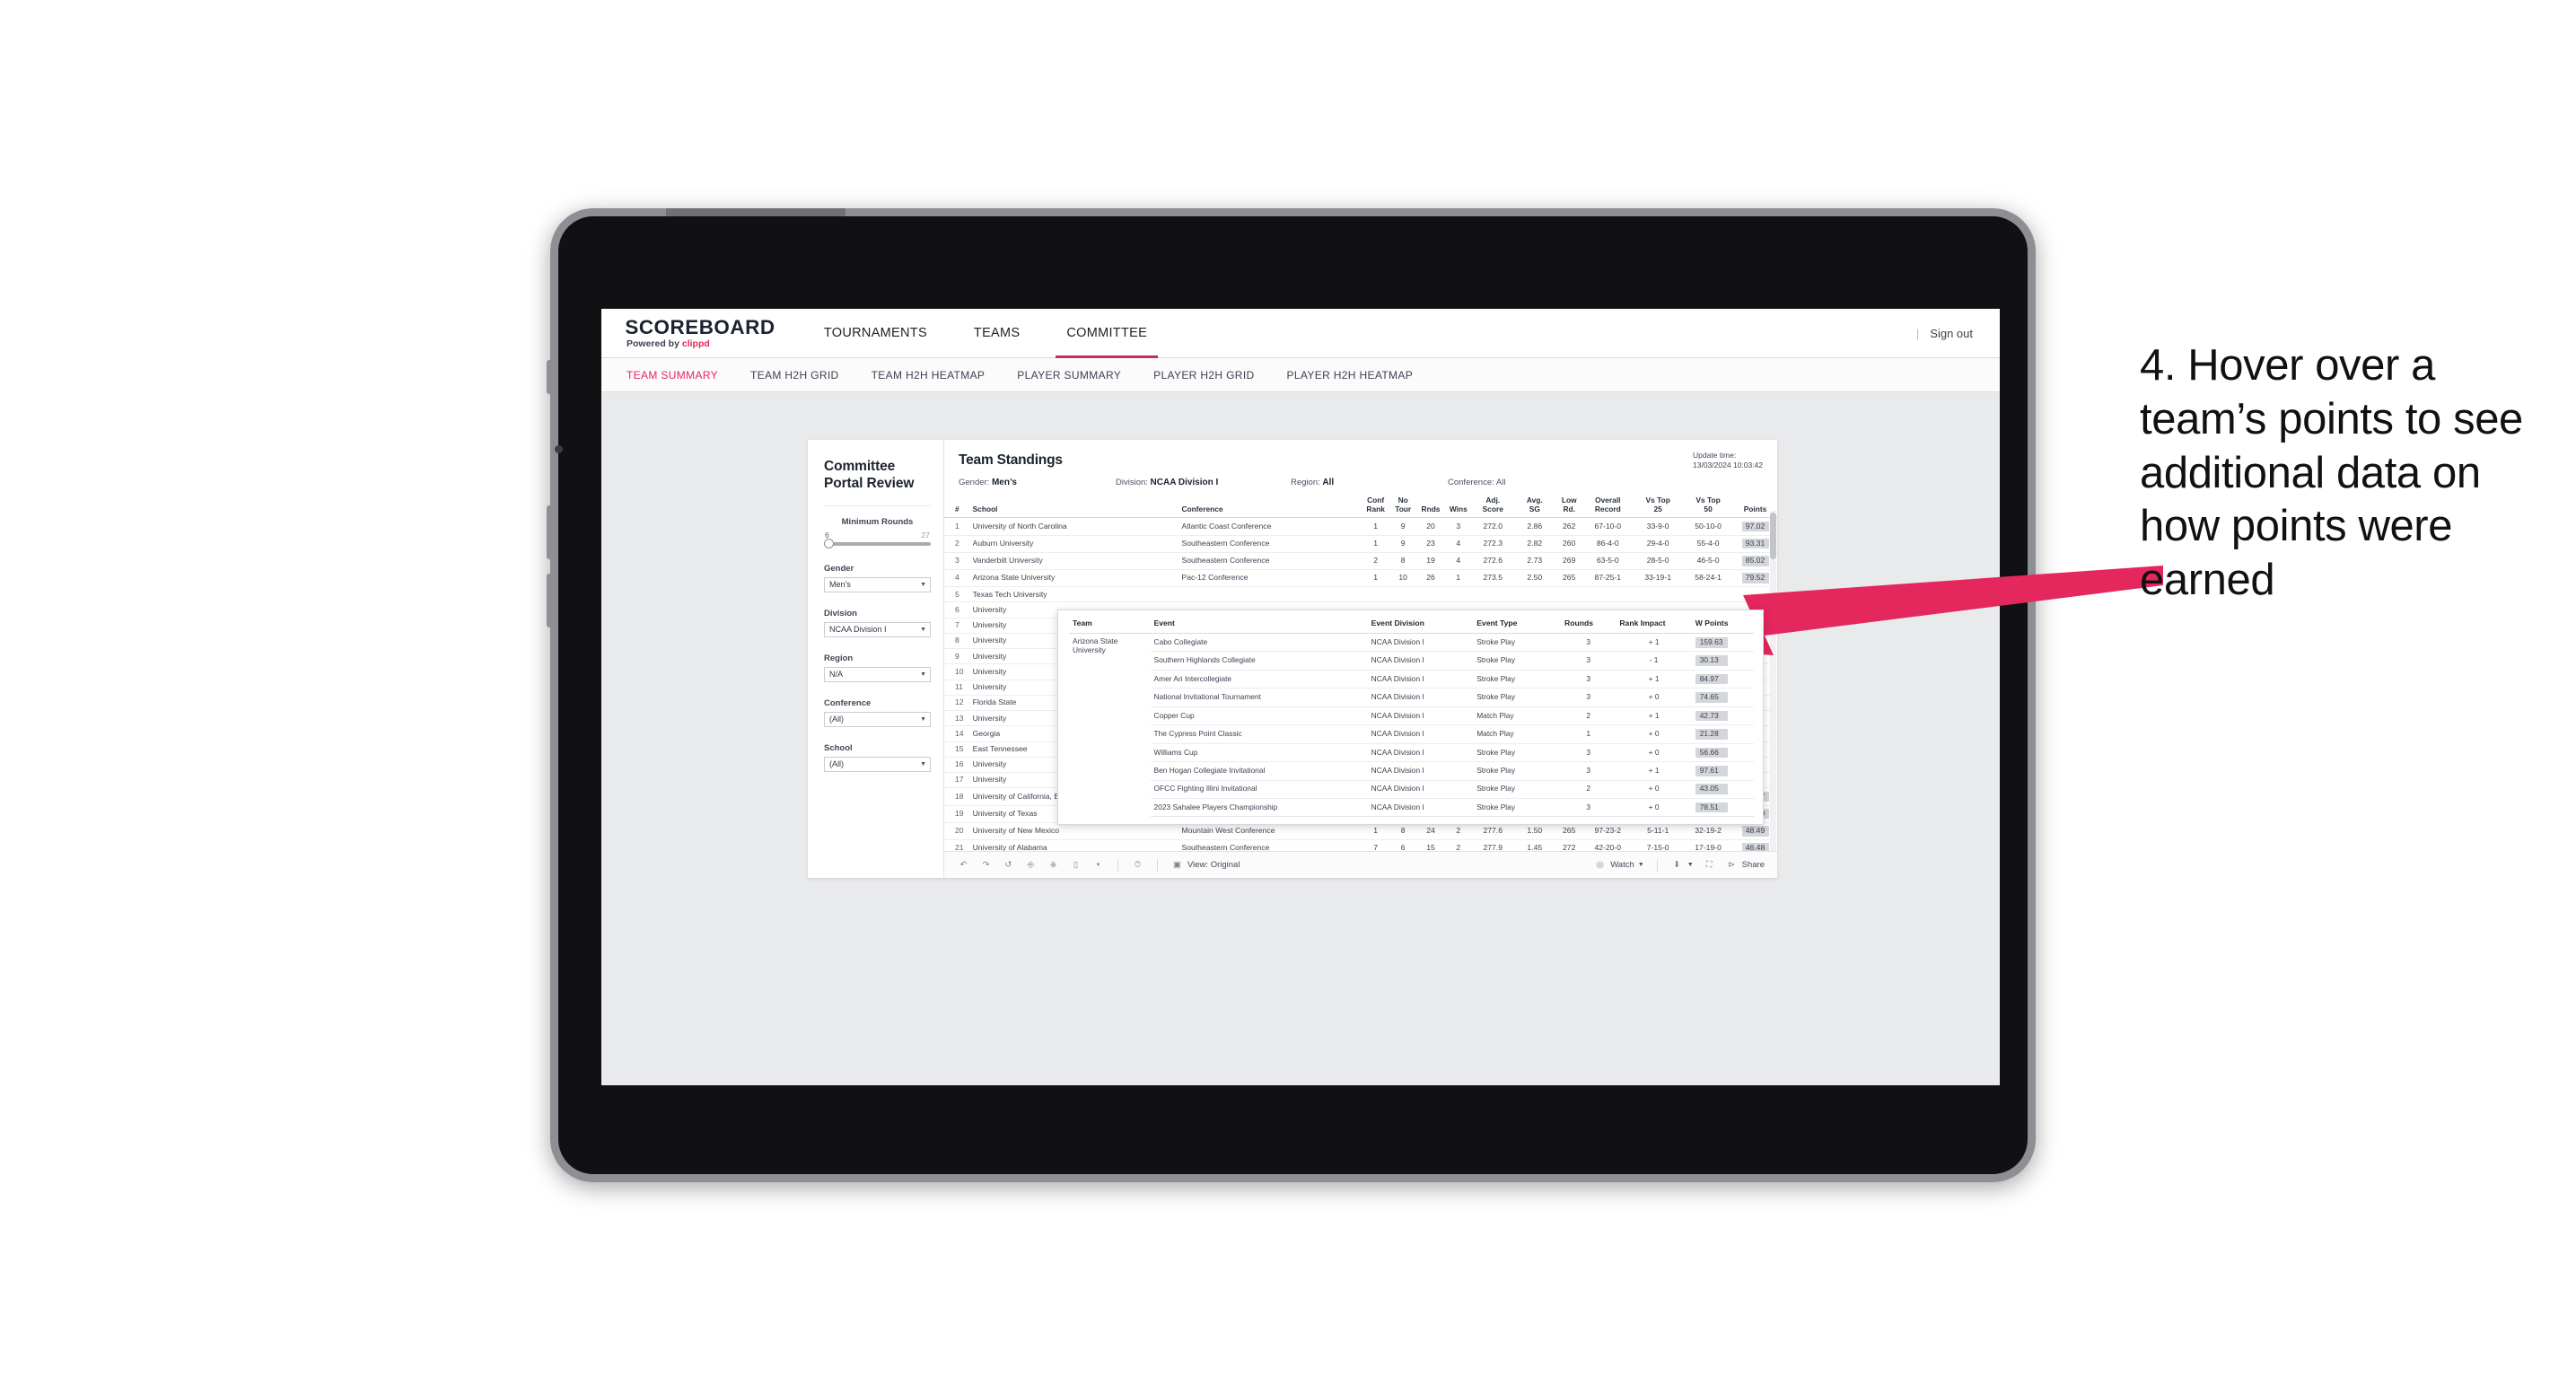  Describe the element at coordinates (1709, 865) in the screenshot. I see `fullscreen-icon: ⛶` at that location.